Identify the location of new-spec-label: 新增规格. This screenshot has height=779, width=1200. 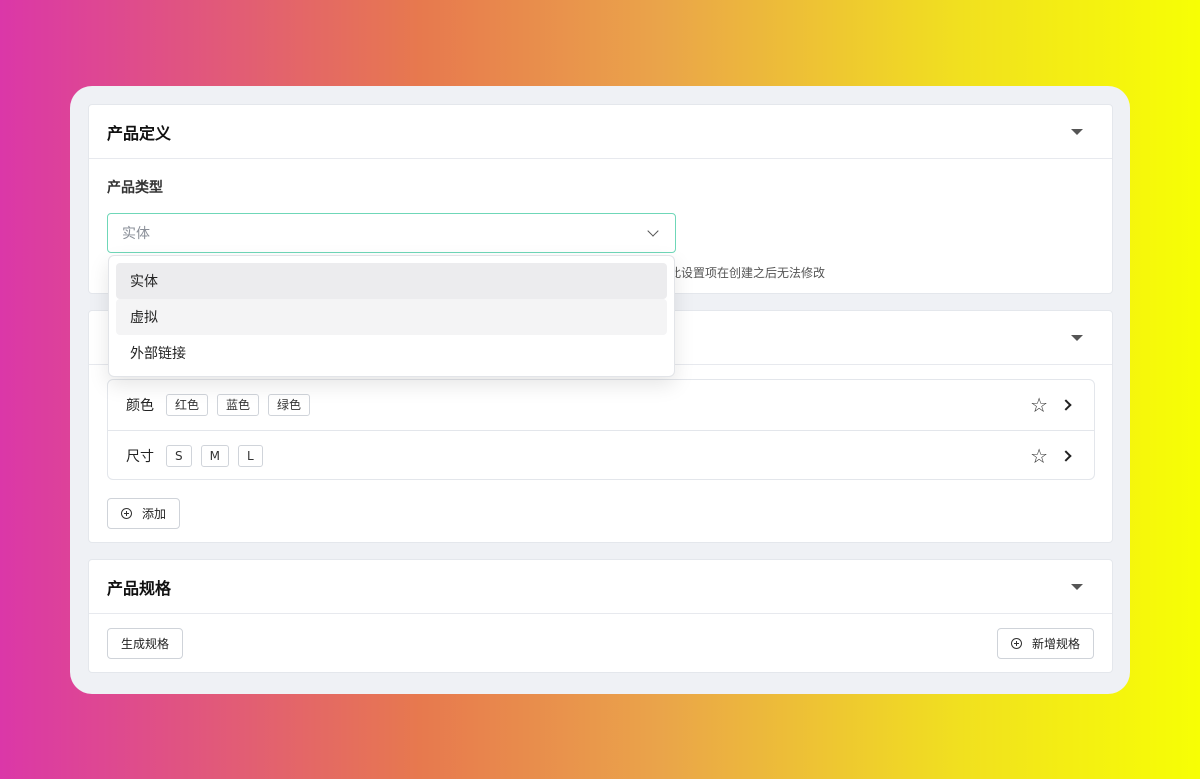
(1055, 644).